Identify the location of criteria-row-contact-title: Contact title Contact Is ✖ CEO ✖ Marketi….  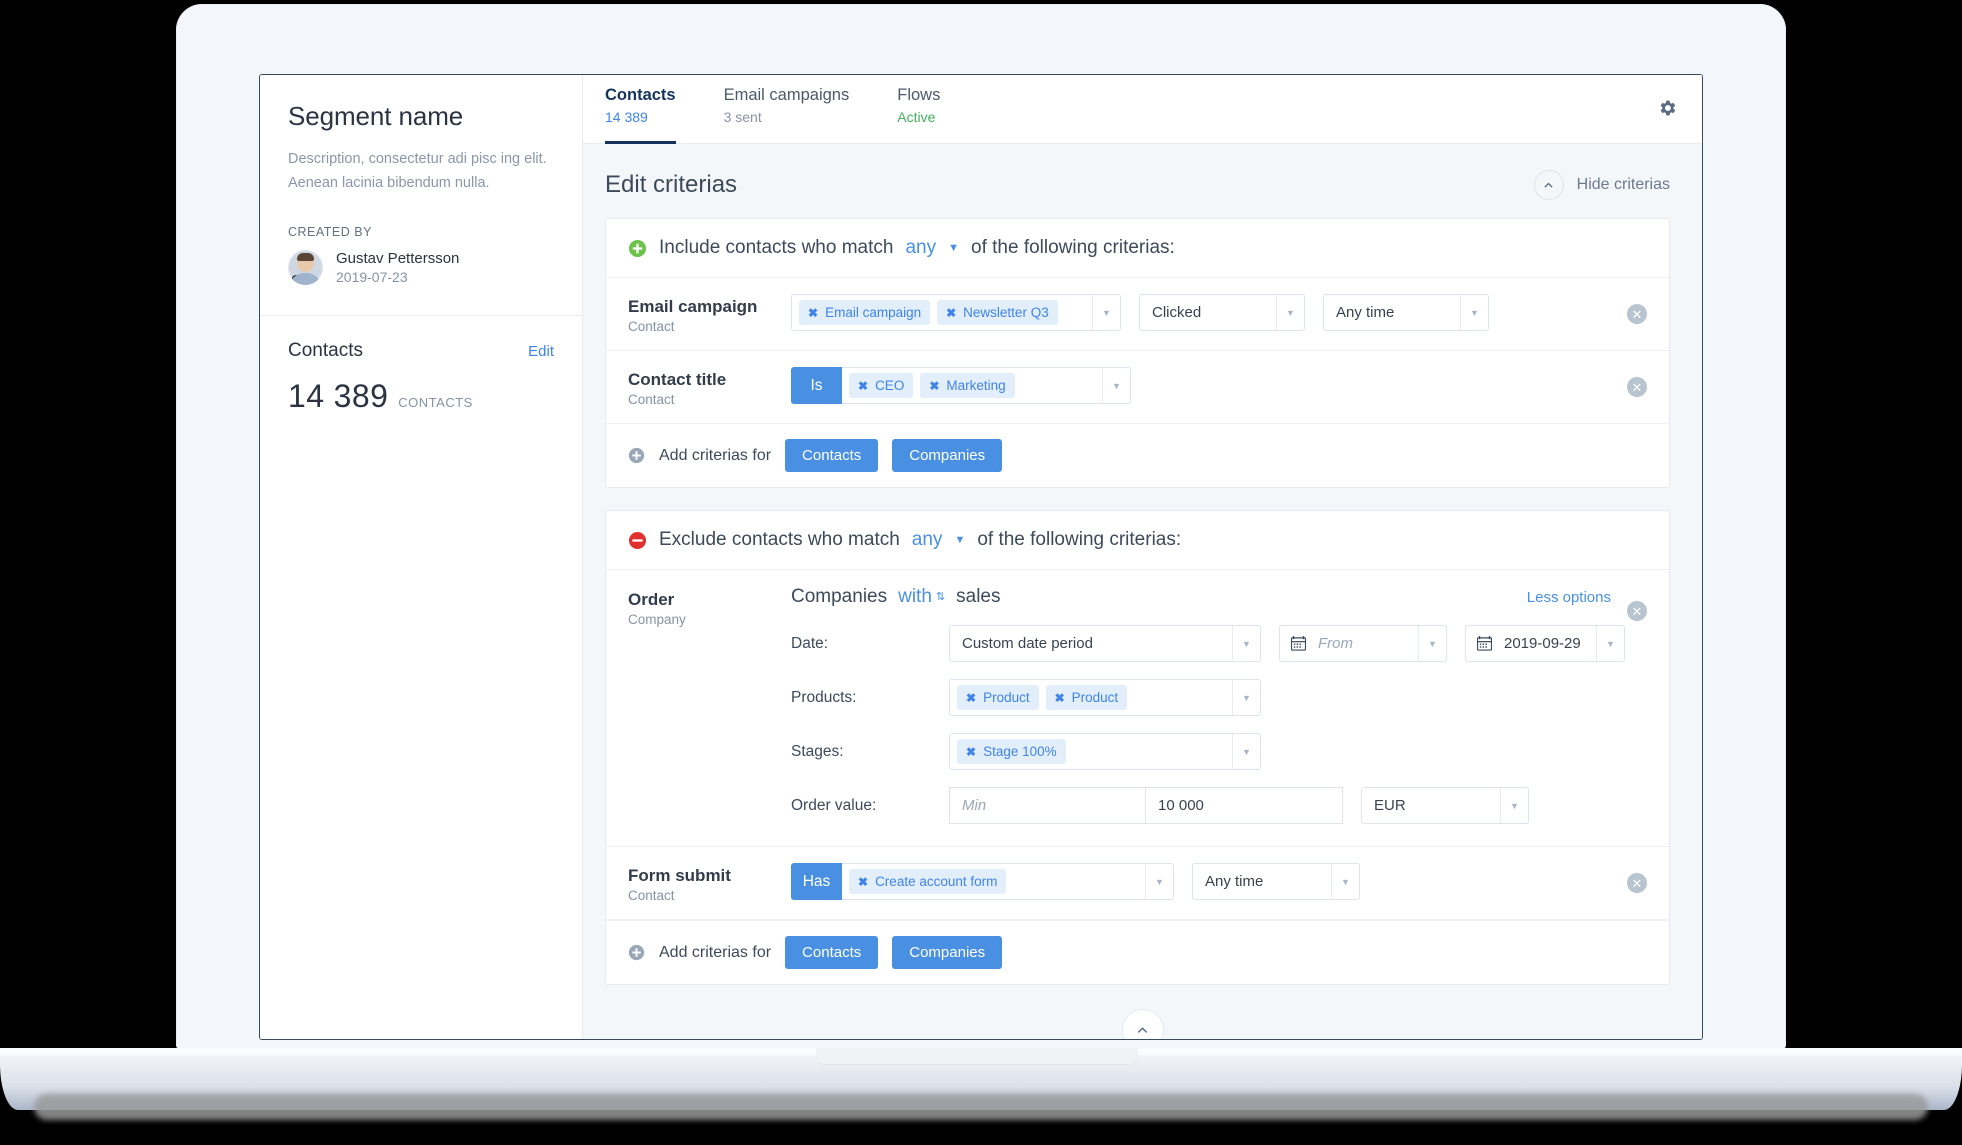
(1137, 387).